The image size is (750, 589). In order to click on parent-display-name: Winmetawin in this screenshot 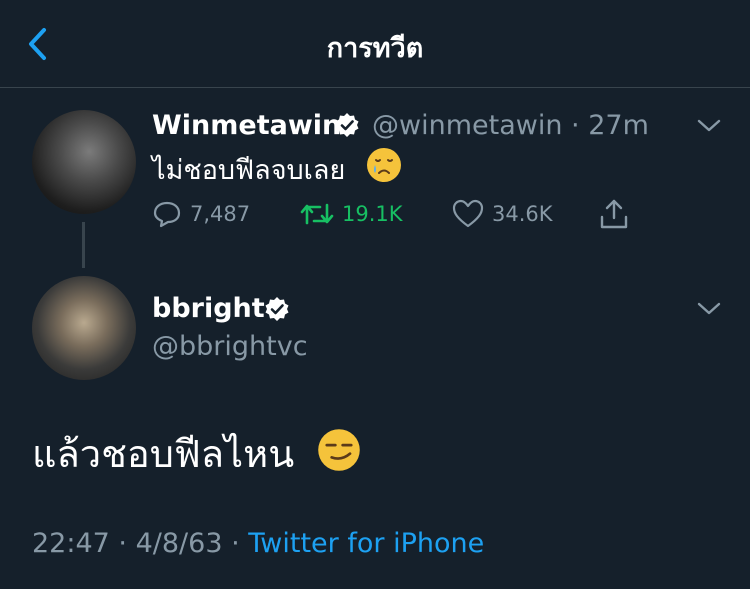, I will do `click(246, 125)`.